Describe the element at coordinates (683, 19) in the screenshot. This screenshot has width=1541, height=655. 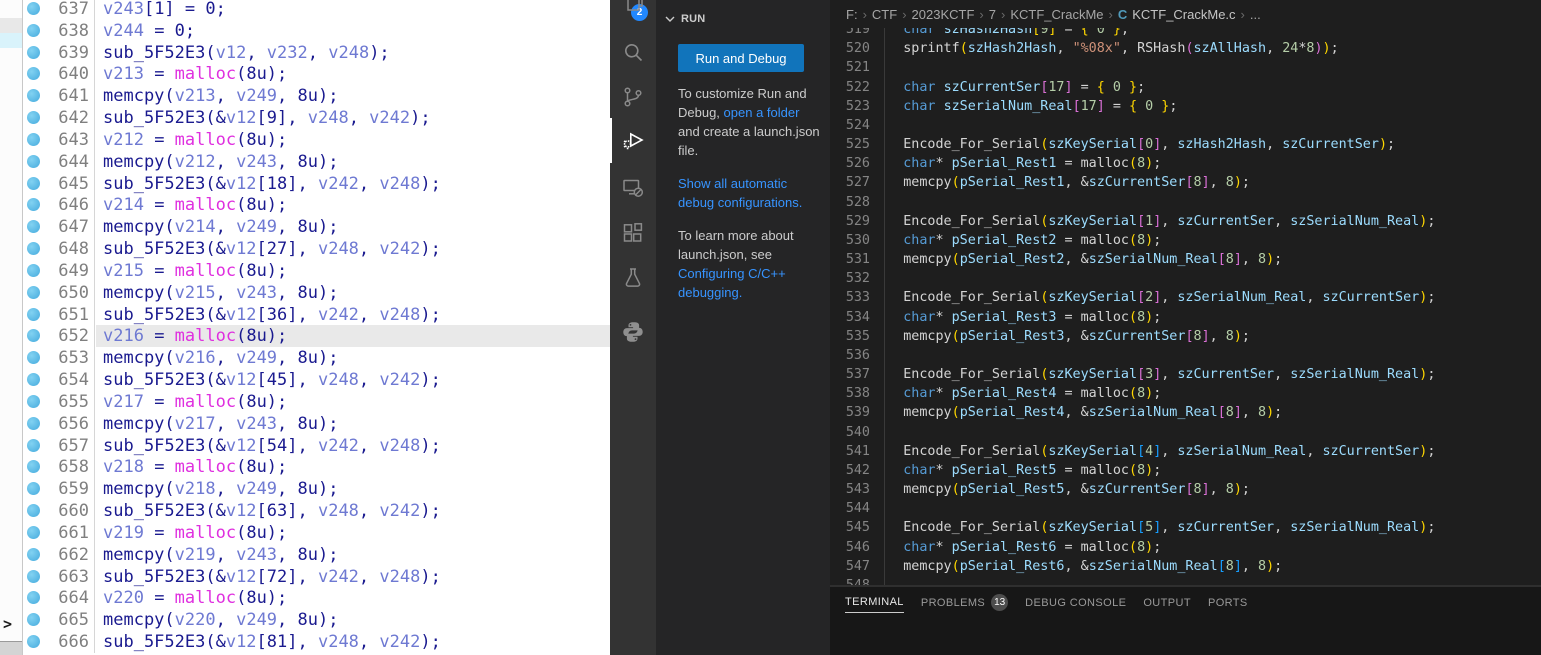
I see `run-section-header: RUN` at that location.